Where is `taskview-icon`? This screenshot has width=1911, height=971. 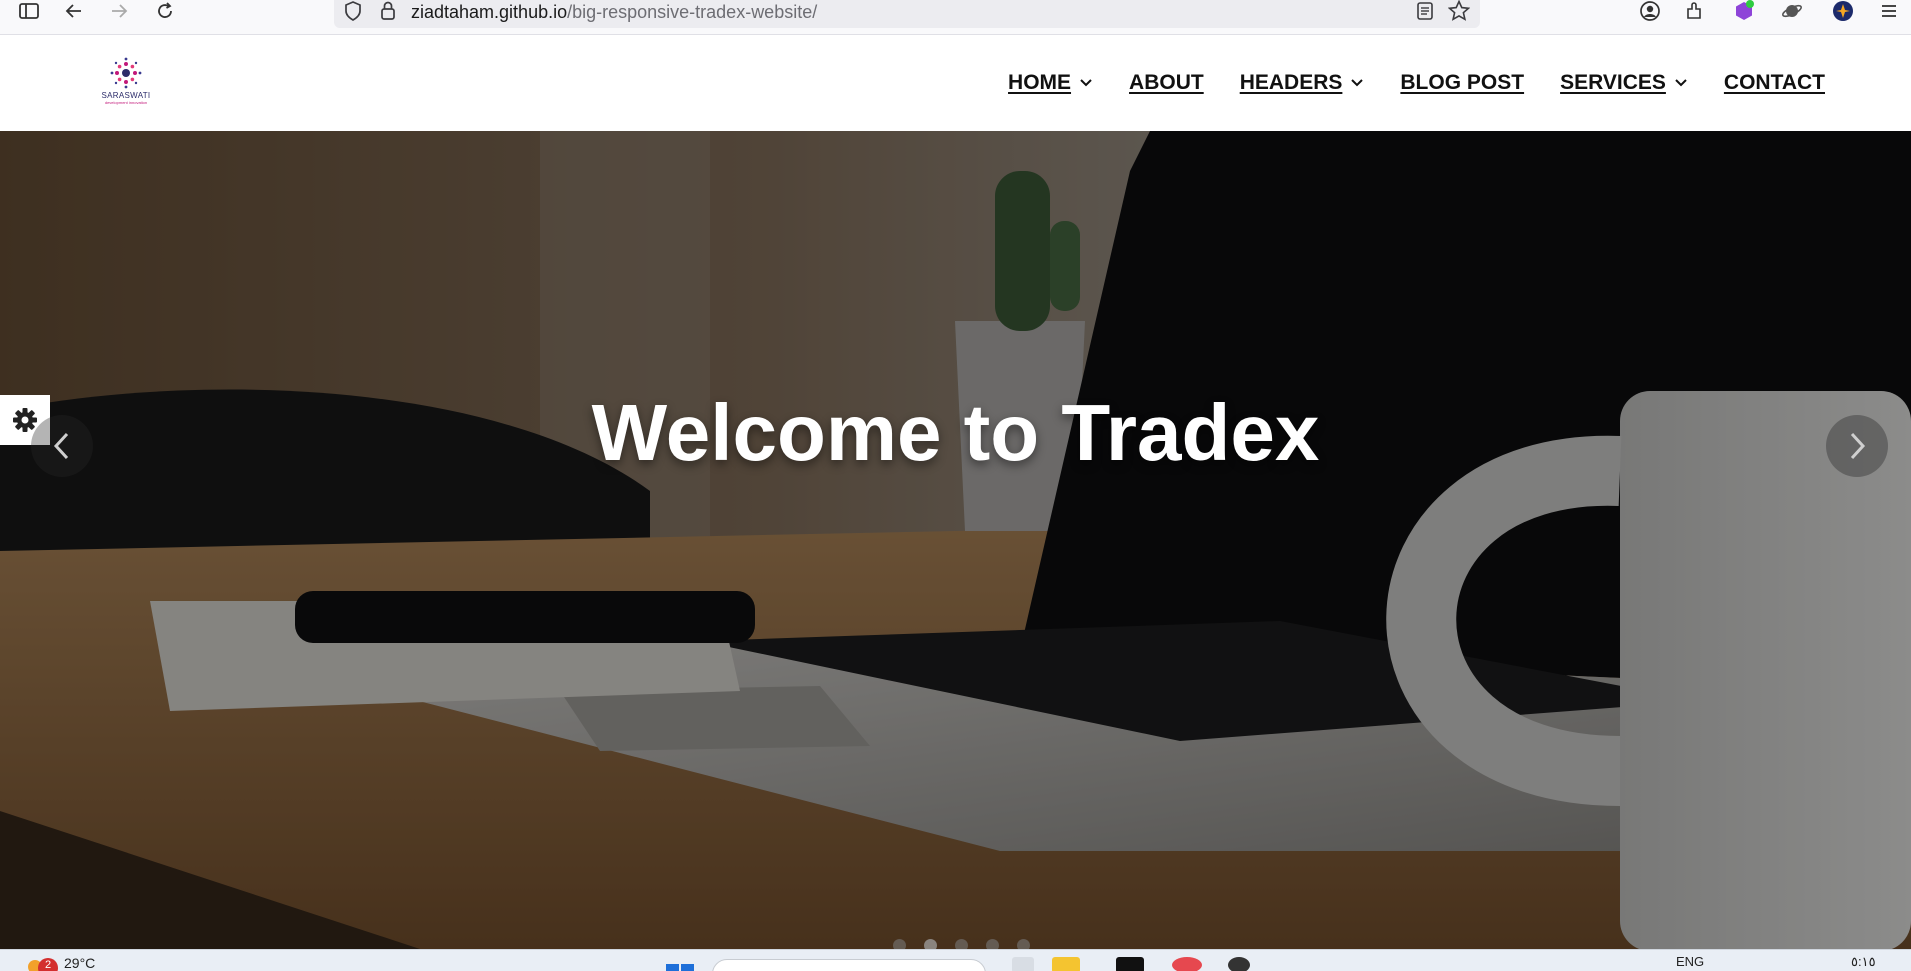 taskview-icon is located at coordinates (1023, 964).